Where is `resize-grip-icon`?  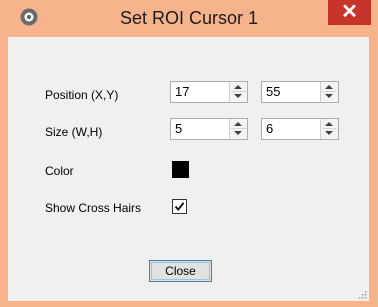 resize-grip-icon is located at coordinates (362, 294).